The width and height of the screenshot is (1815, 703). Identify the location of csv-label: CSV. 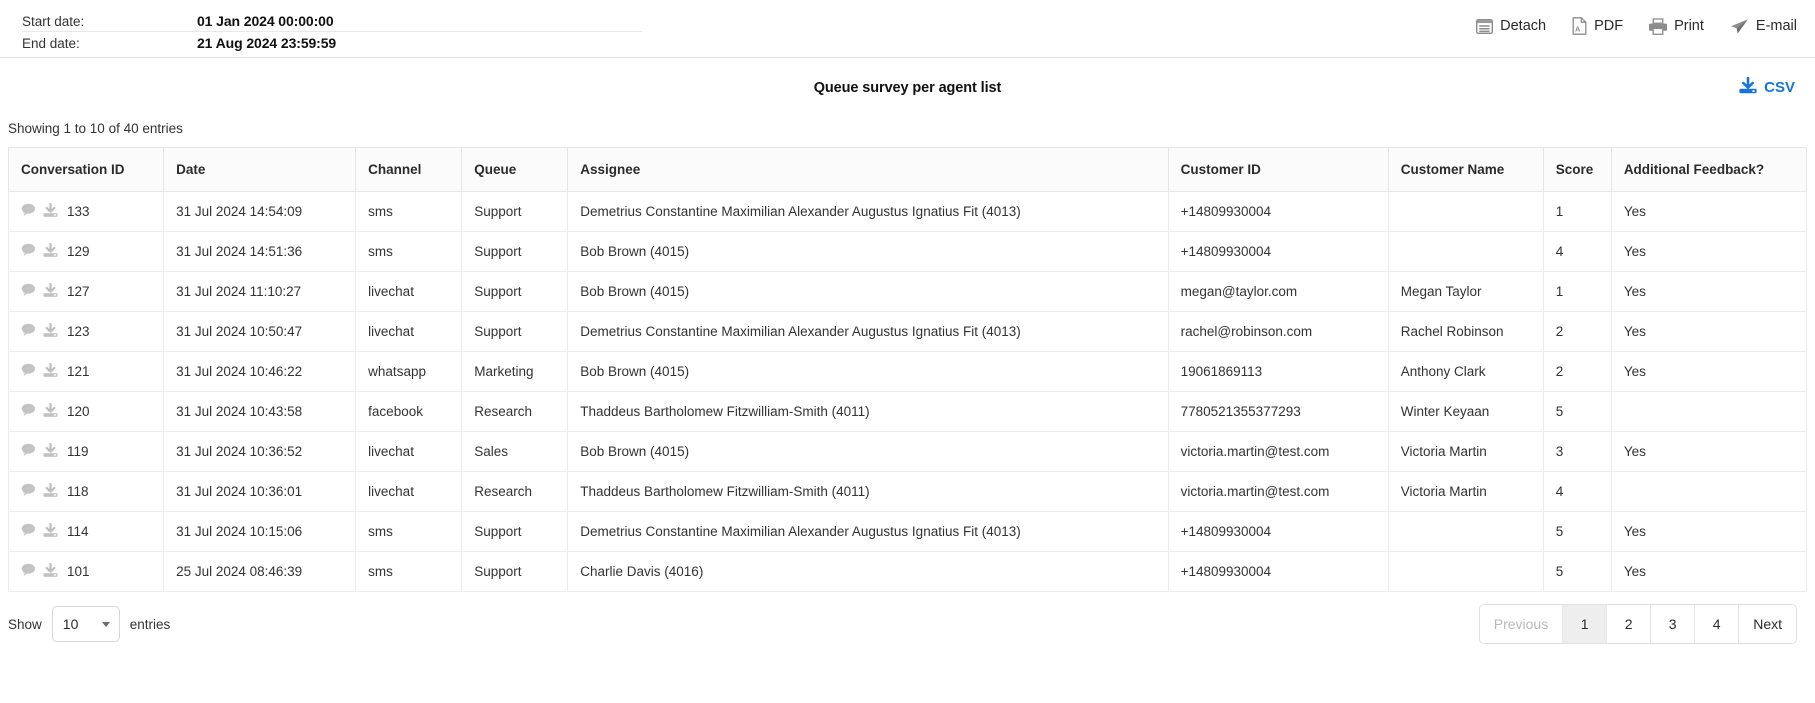
(1779, 87).